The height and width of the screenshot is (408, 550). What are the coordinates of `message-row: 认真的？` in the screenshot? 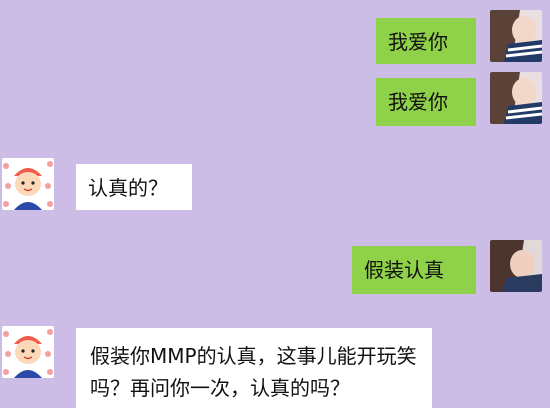 It's located at (275, 188).